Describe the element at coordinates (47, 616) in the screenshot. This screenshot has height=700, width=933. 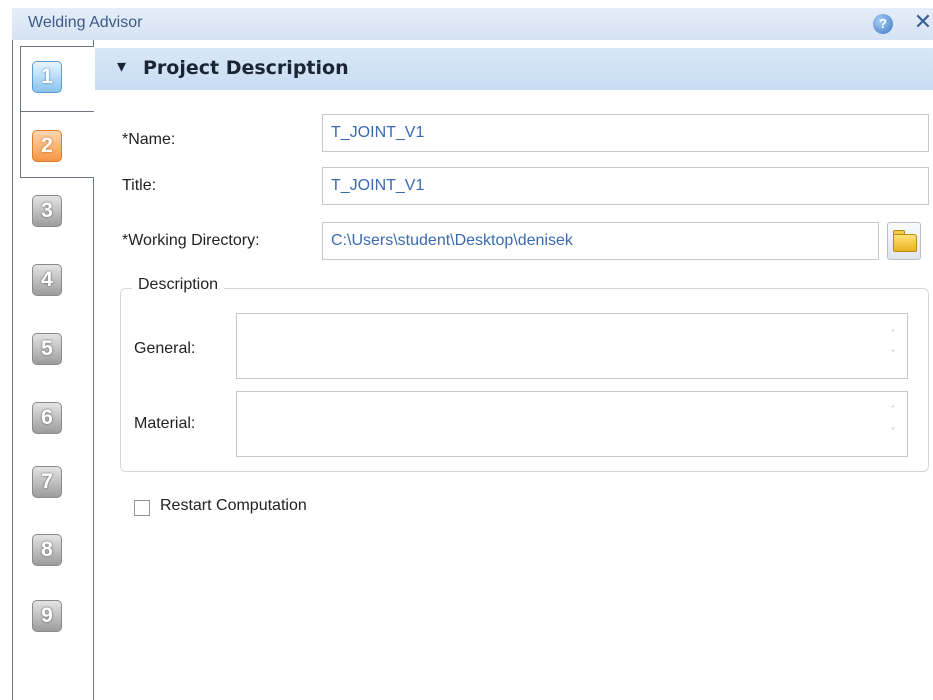
I see `step-9-button: 9` at that location.